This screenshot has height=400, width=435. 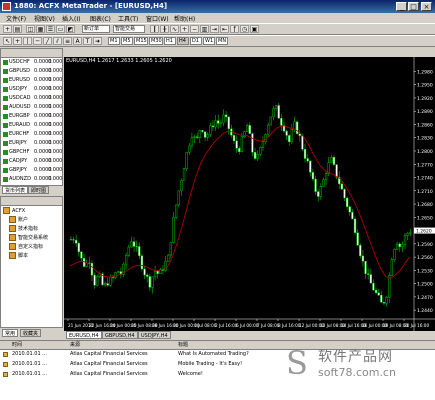 What do you see at coordinates (183, 345) in the screenshot?
I see `col-headline: 标题` at bounding box center [183, 345].